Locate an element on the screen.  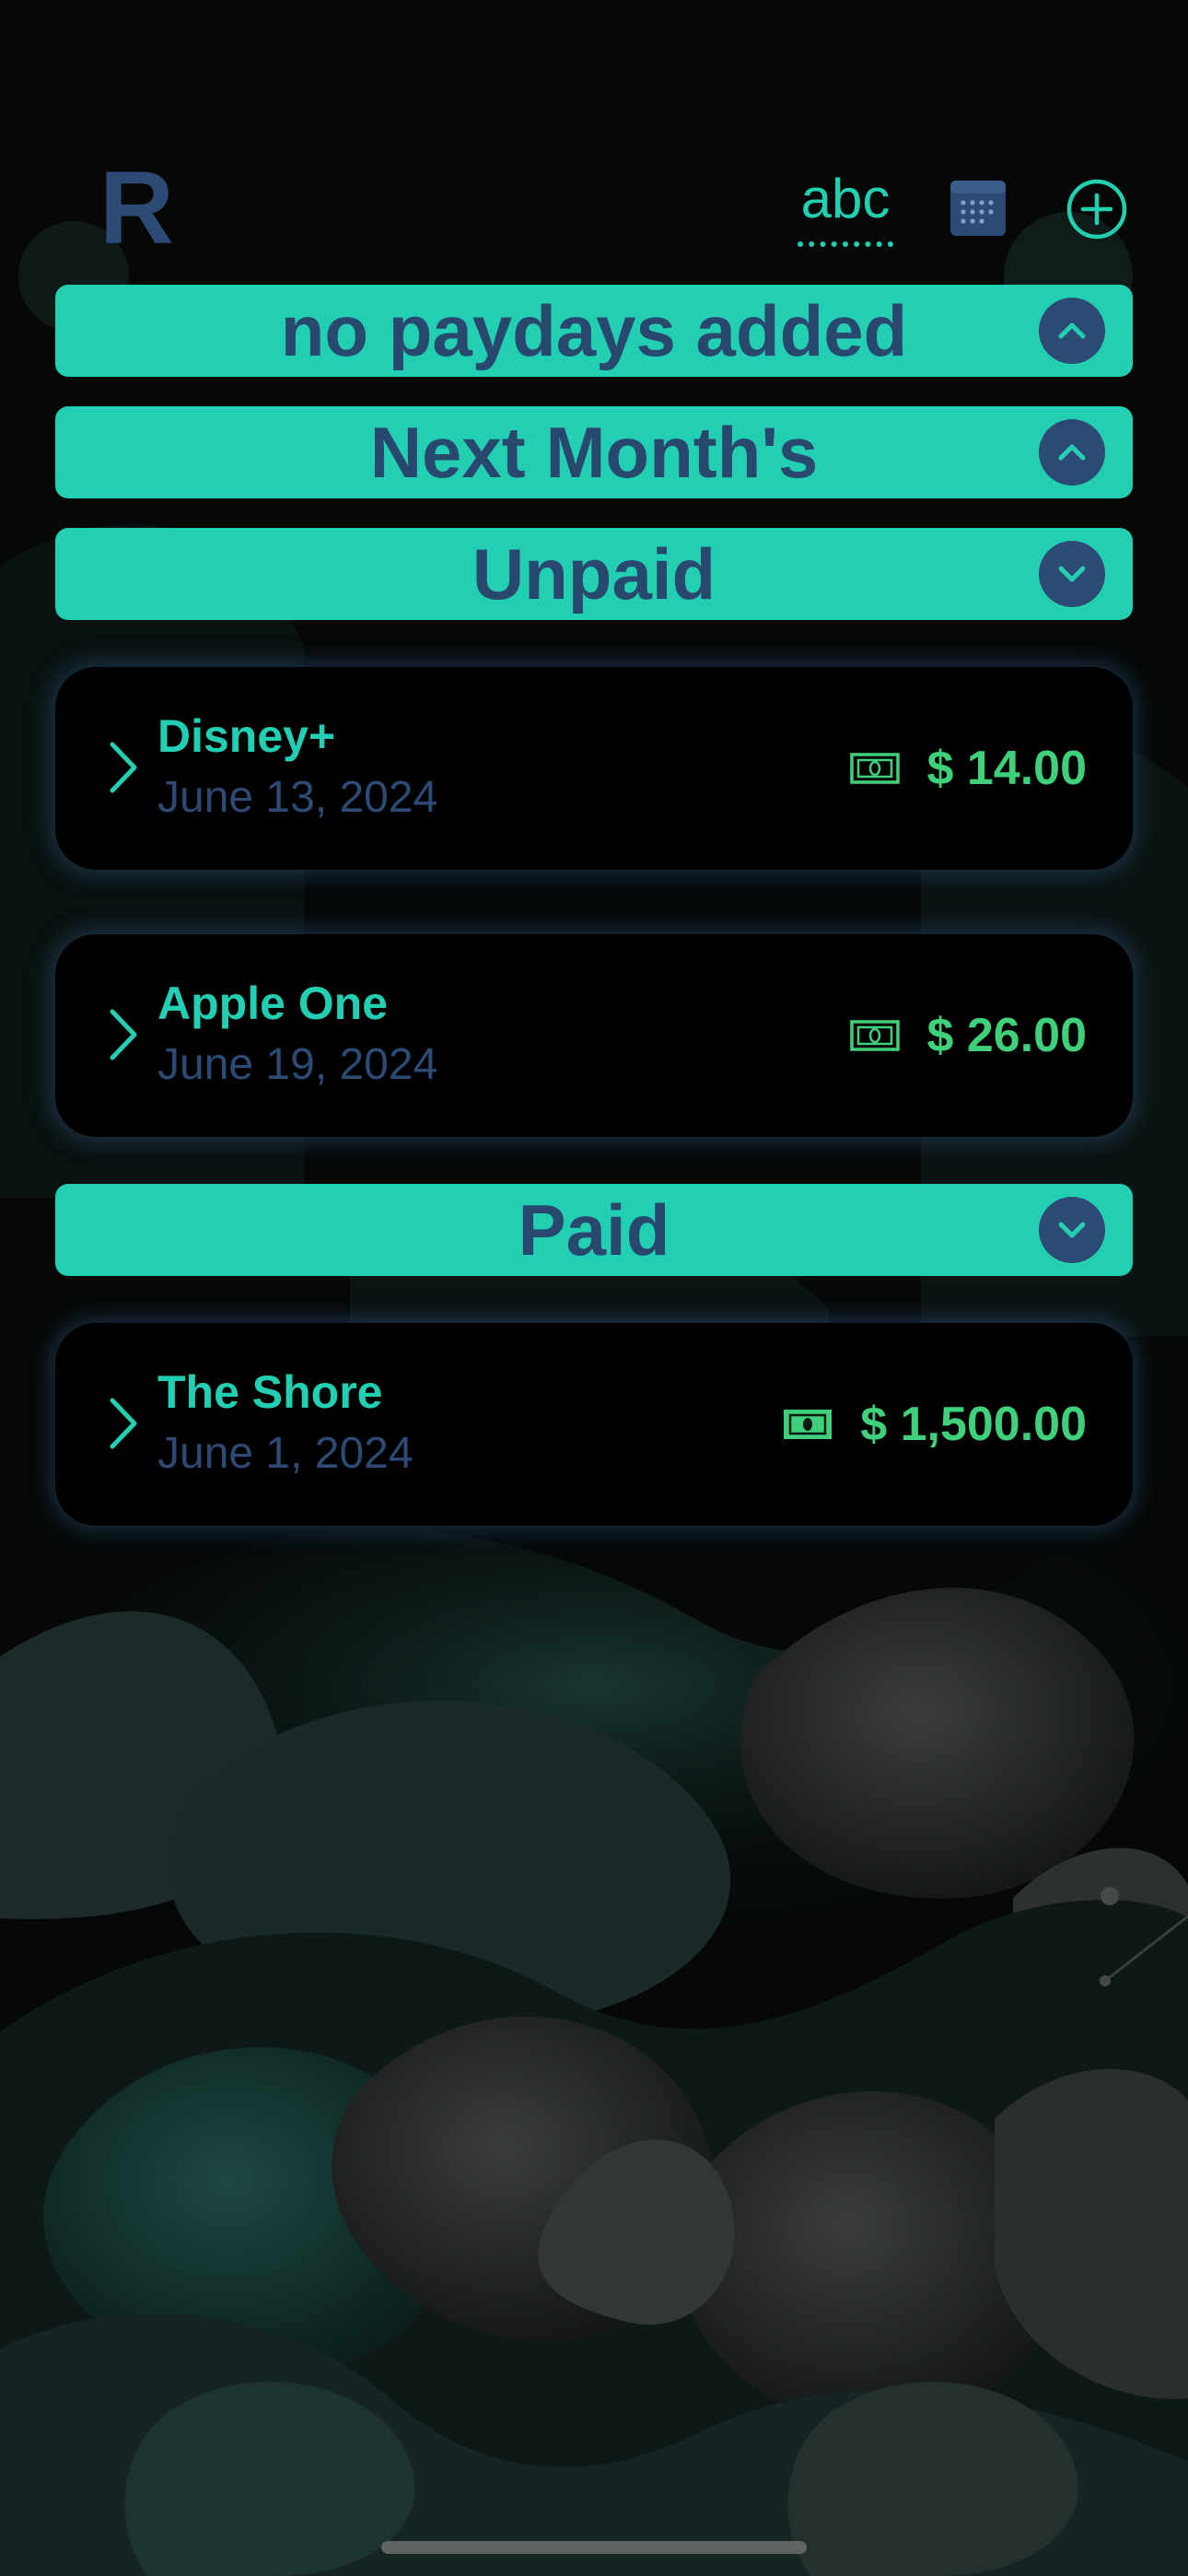
bill-card-apple-one: Apple One June 19, 2024 $ 26.00 is located at coordinates (594, 1035).